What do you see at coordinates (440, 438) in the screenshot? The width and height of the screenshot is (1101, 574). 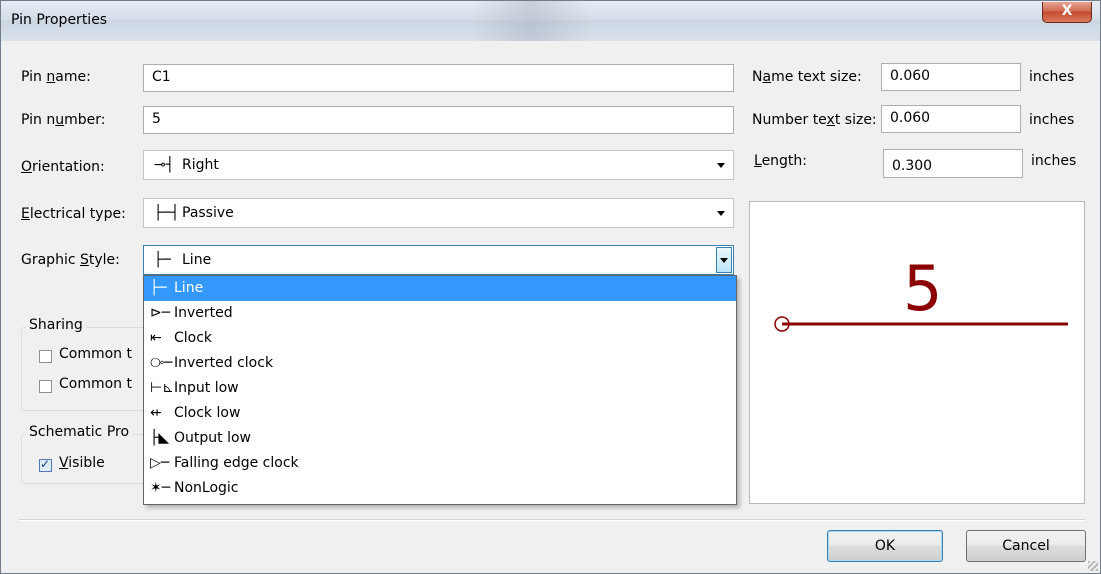 I see `dropdown-item-output-low: ├◣ Output low` at bounding box center [440, 438].